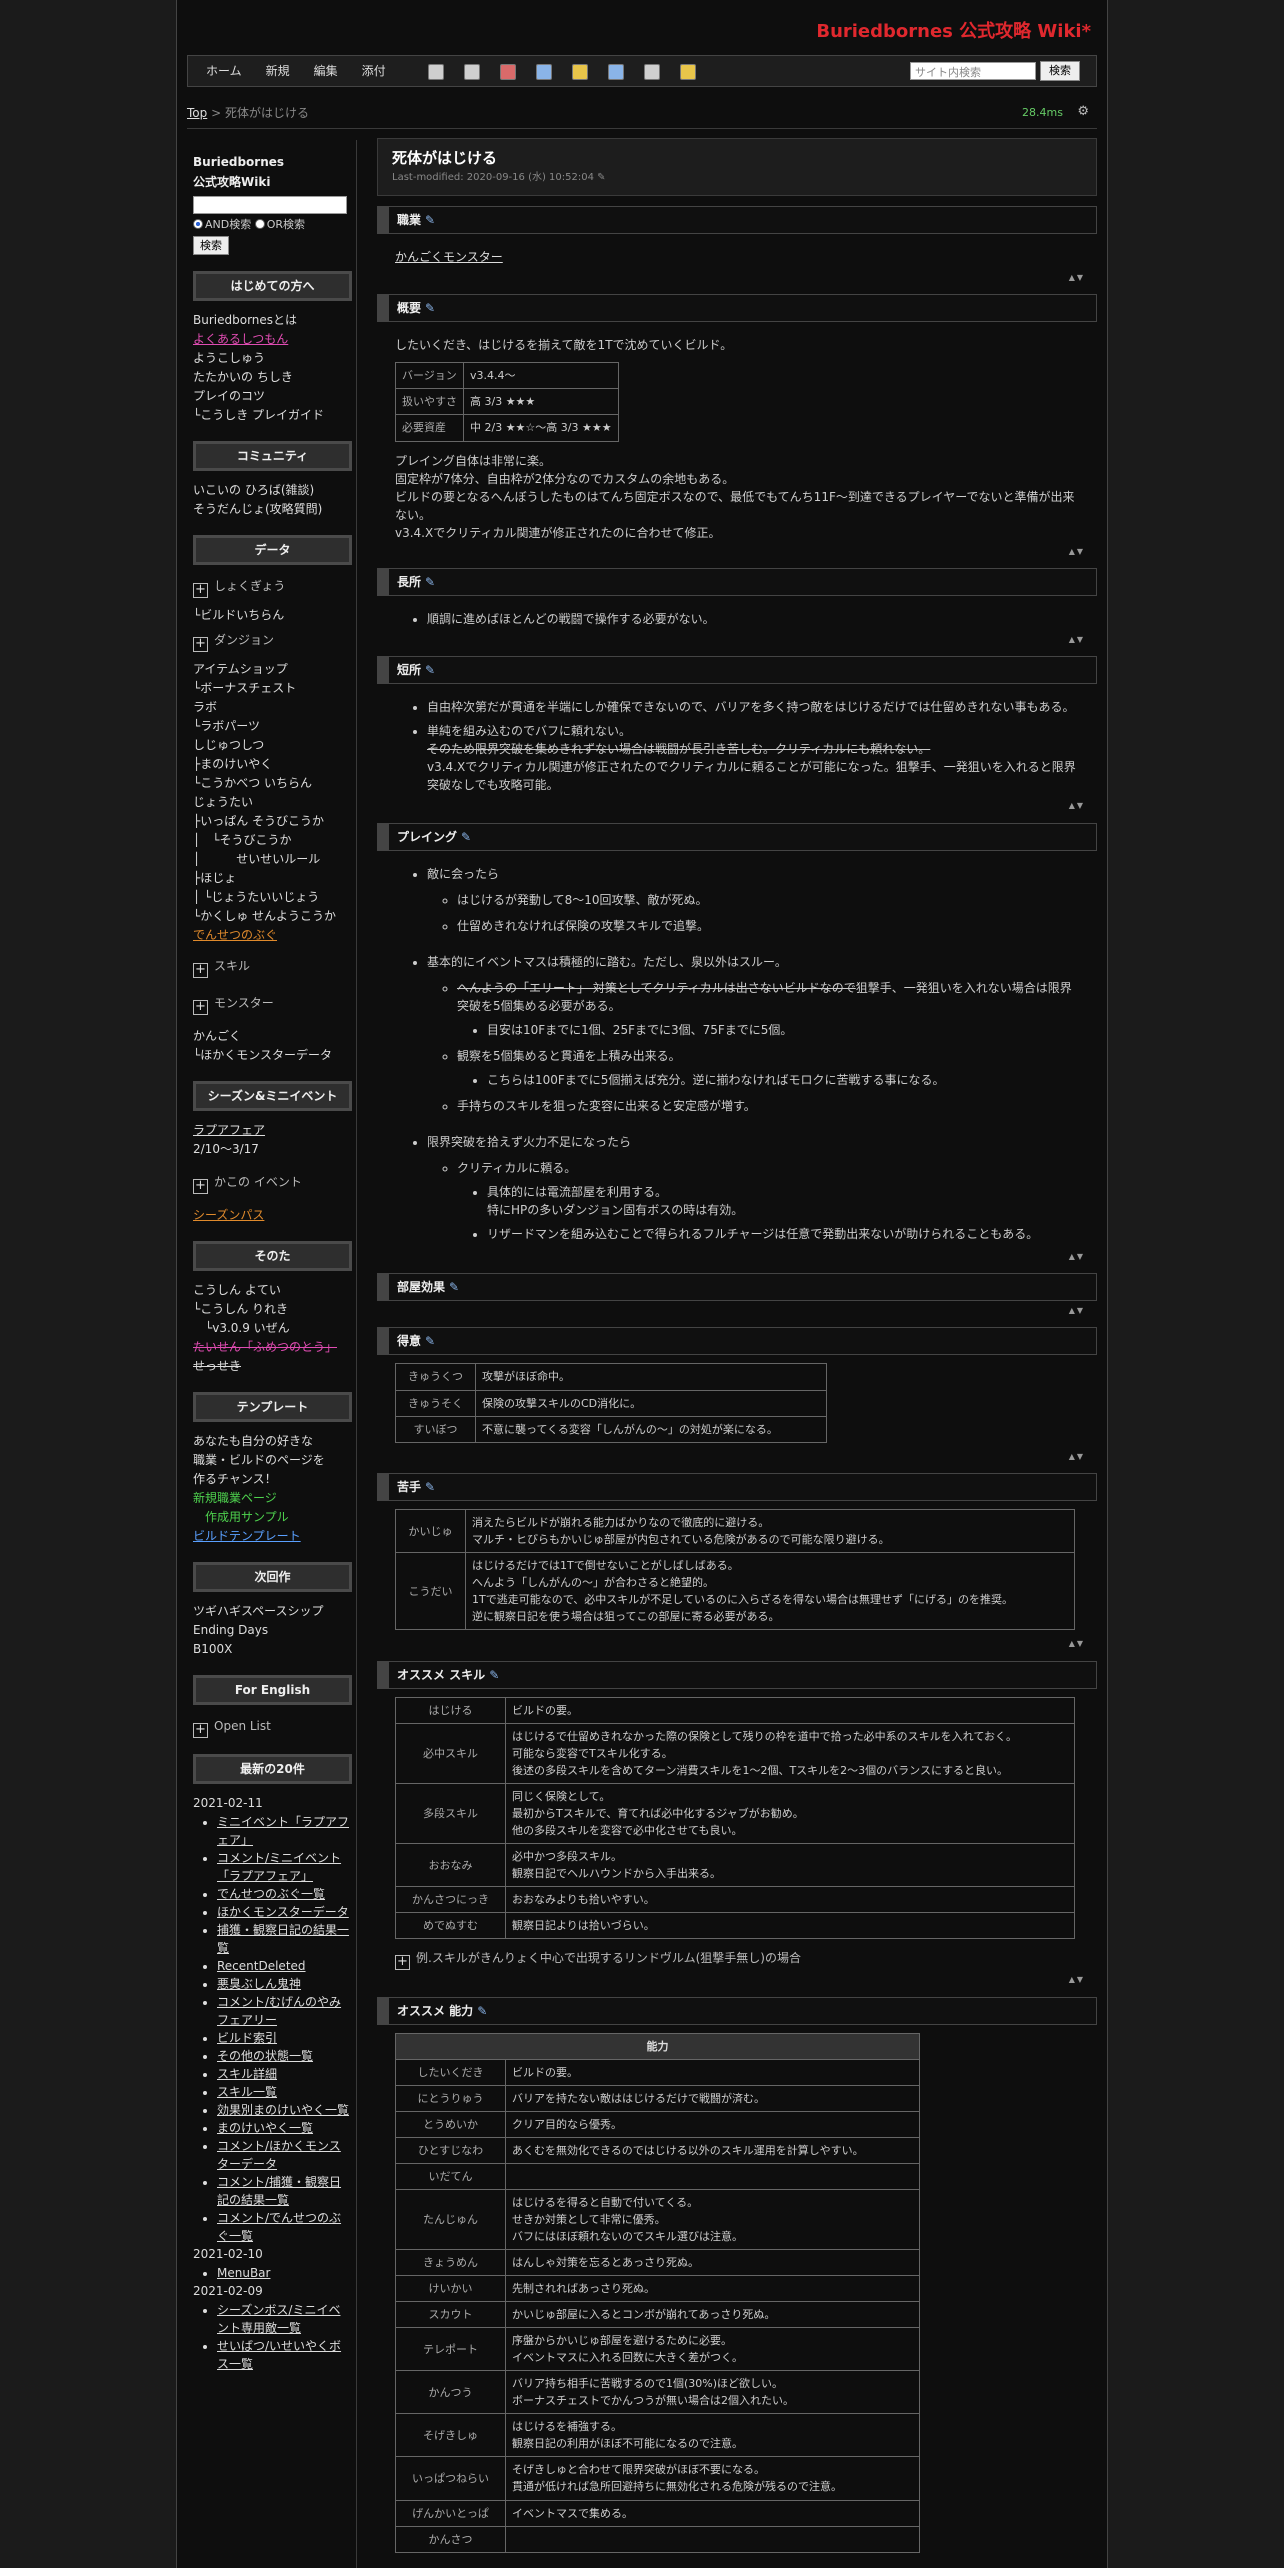 The height and width of the screenshot is (2568, 1284). I want to click on and-radio, so click(198, 224).